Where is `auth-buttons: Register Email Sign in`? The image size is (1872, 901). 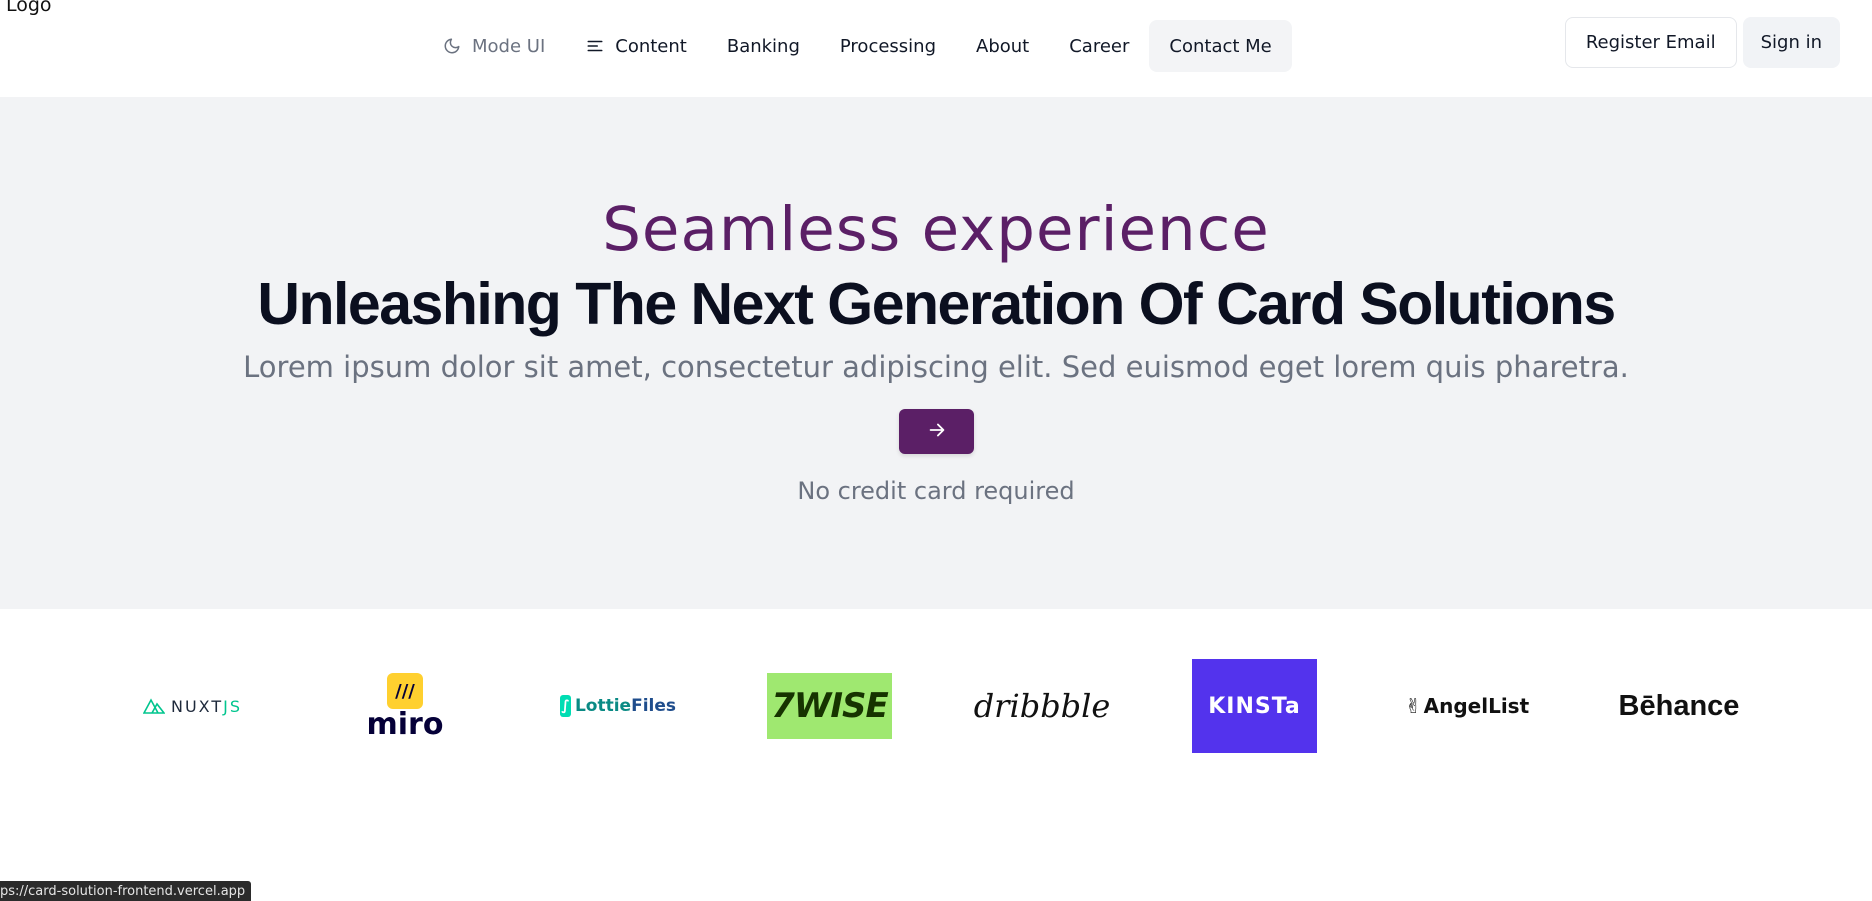 auth-buttons: Register Email Sign in is located at coordinates (1702, 42).